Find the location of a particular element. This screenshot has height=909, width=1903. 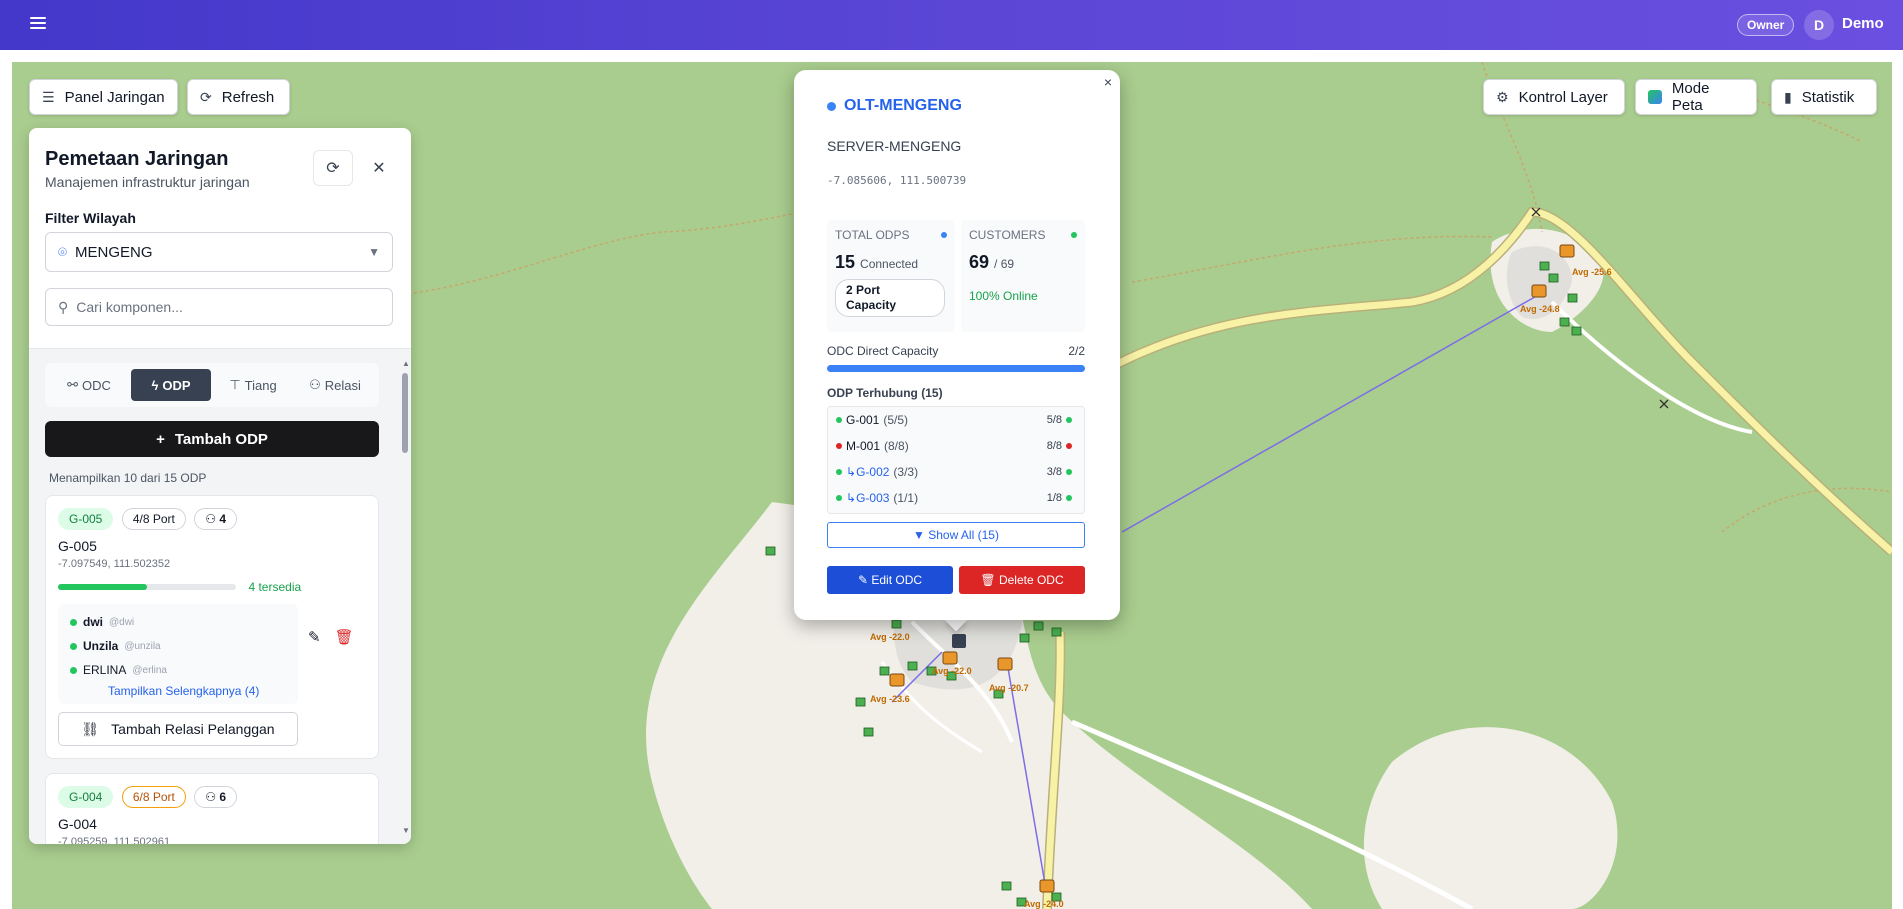

odp-name: G-004 is located at coordinates (77, 824).